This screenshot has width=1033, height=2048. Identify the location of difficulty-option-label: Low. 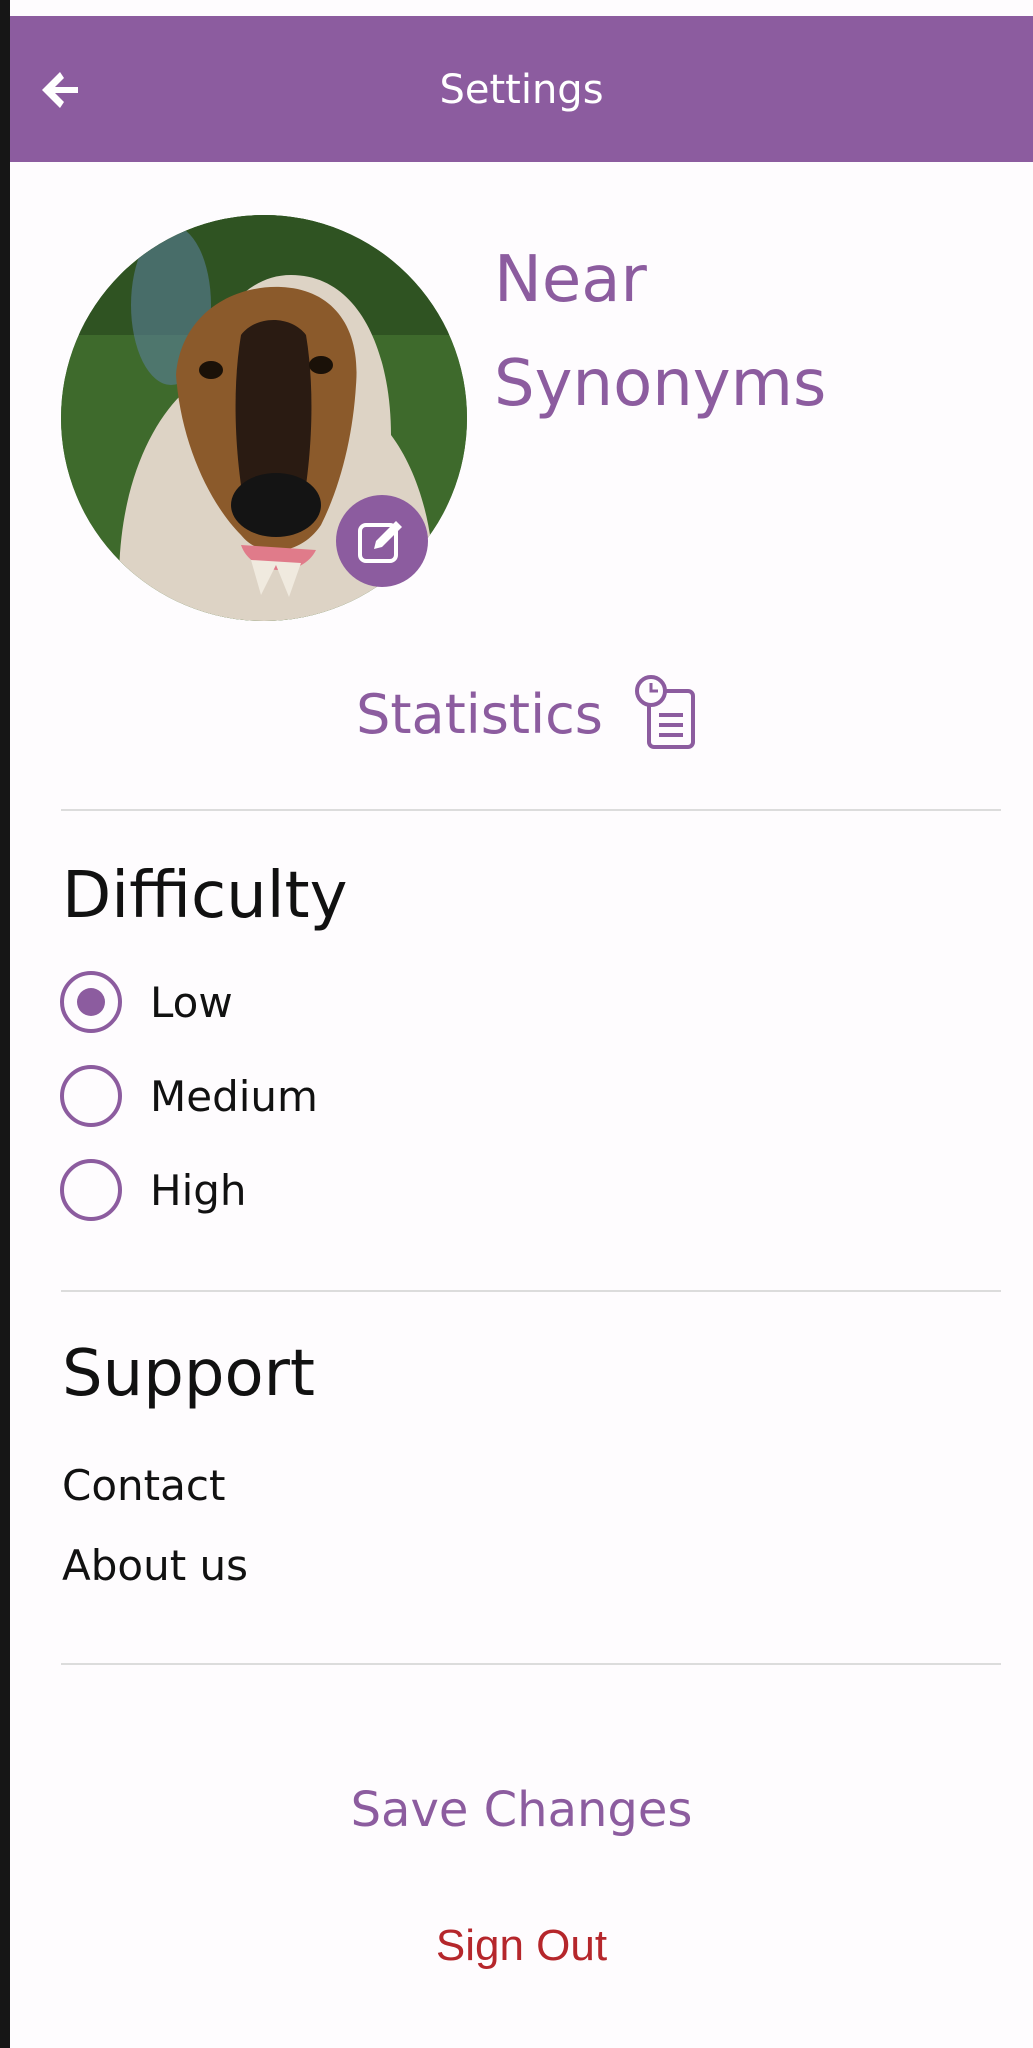
(191, 1002).